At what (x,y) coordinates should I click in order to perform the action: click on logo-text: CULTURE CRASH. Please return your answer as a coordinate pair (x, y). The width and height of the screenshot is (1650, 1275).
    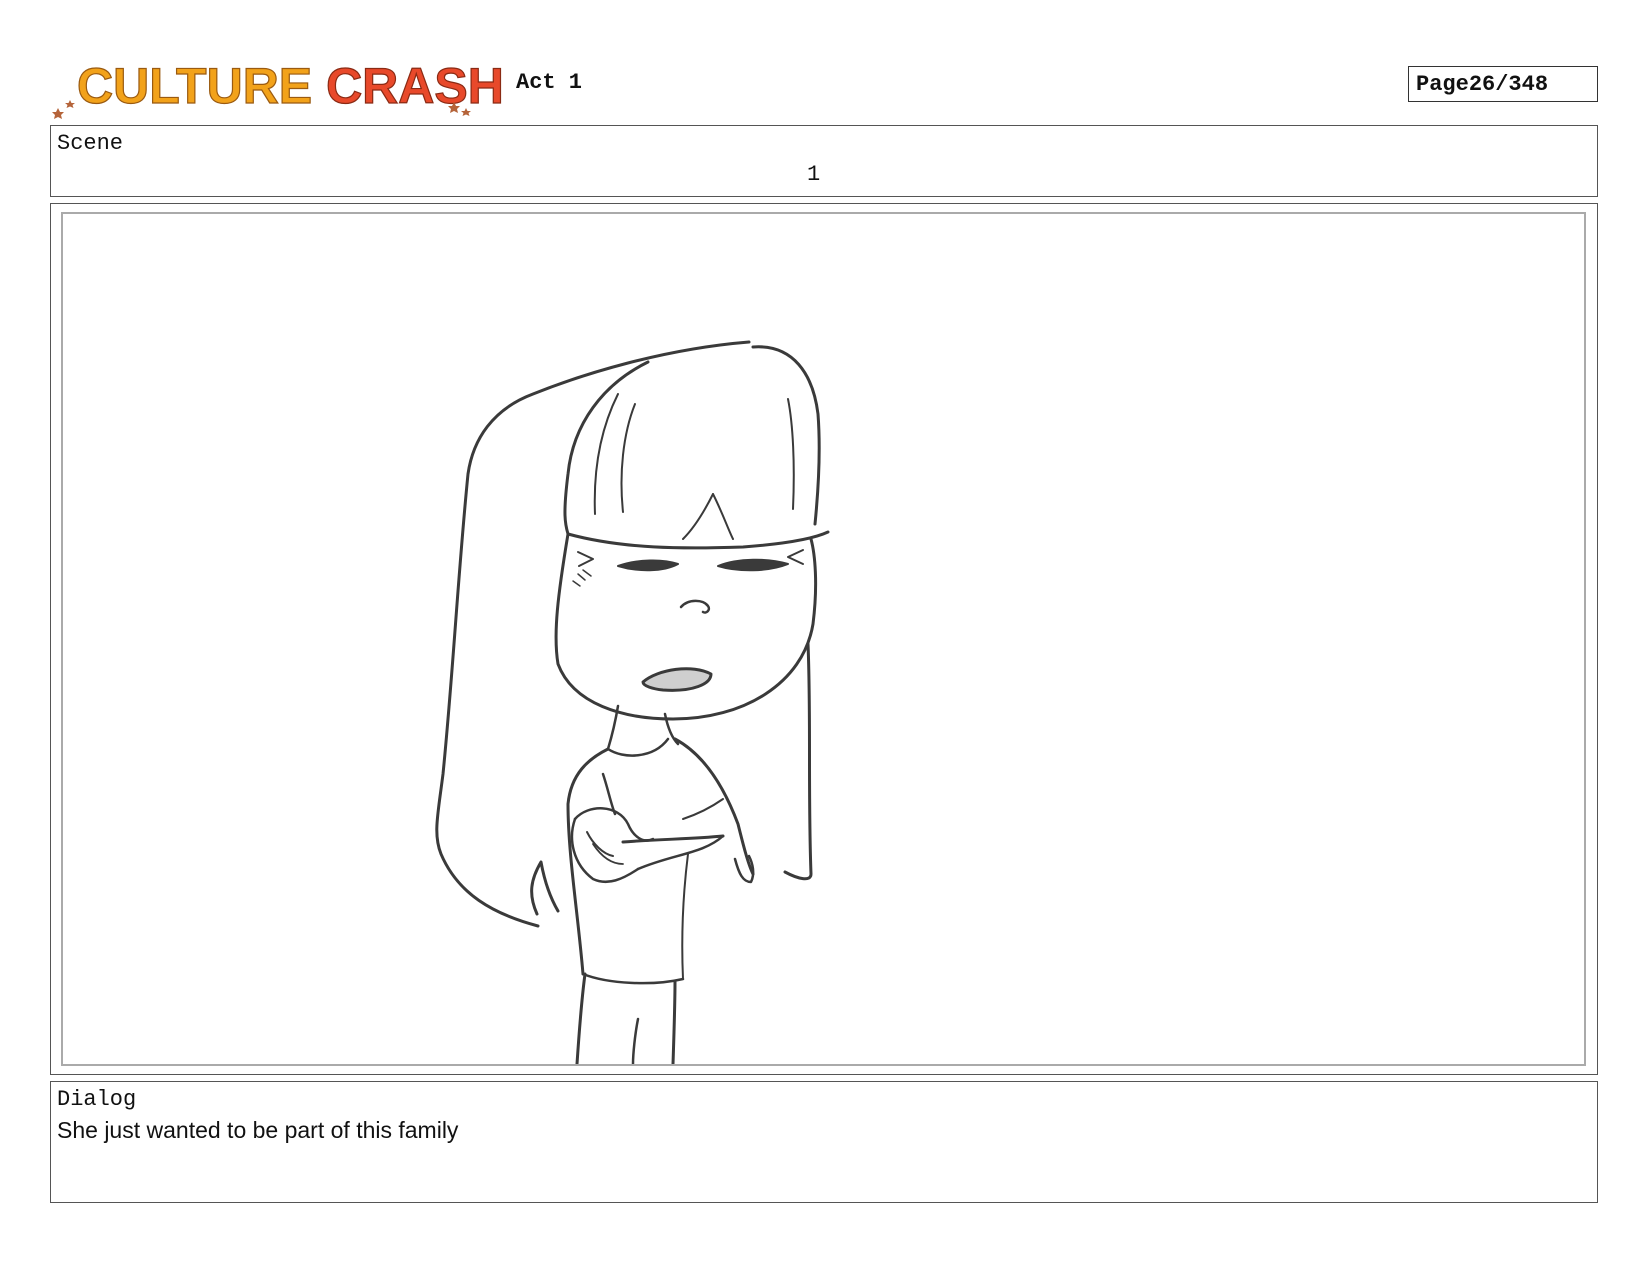
    Looking at the image, I should click on (289, 86).